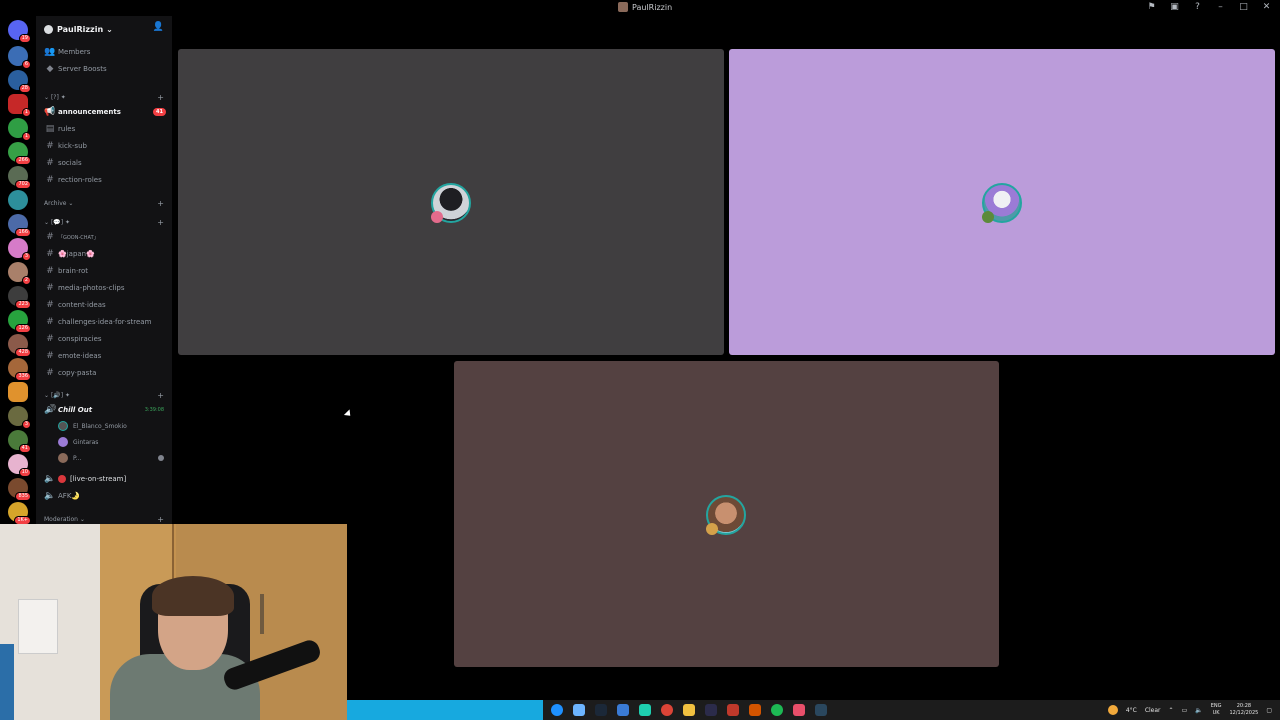 This screenshot has height=720, width=1280. What do you see at coordinates (777, 710) in the screenshot?
I see `spotify-icon` at bounding box center [777, 710].